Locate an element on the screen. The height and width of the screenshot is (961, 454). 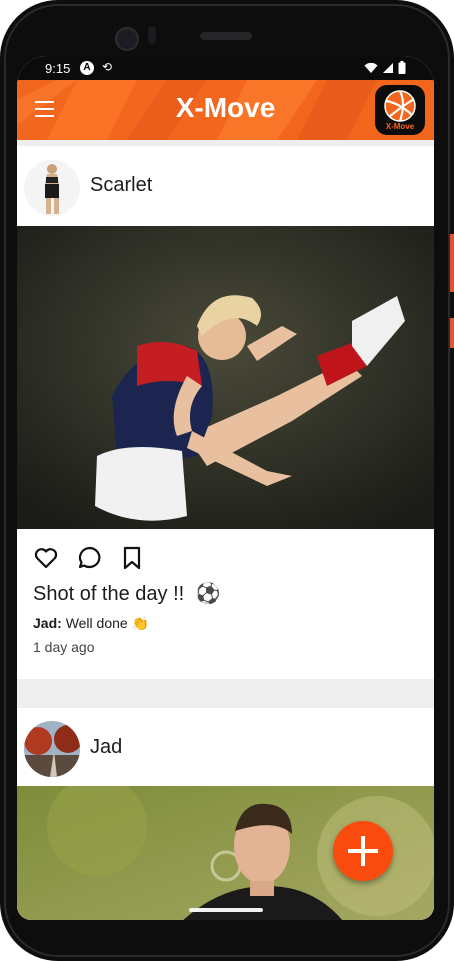
front-camera is located at coordinates (127, 39).